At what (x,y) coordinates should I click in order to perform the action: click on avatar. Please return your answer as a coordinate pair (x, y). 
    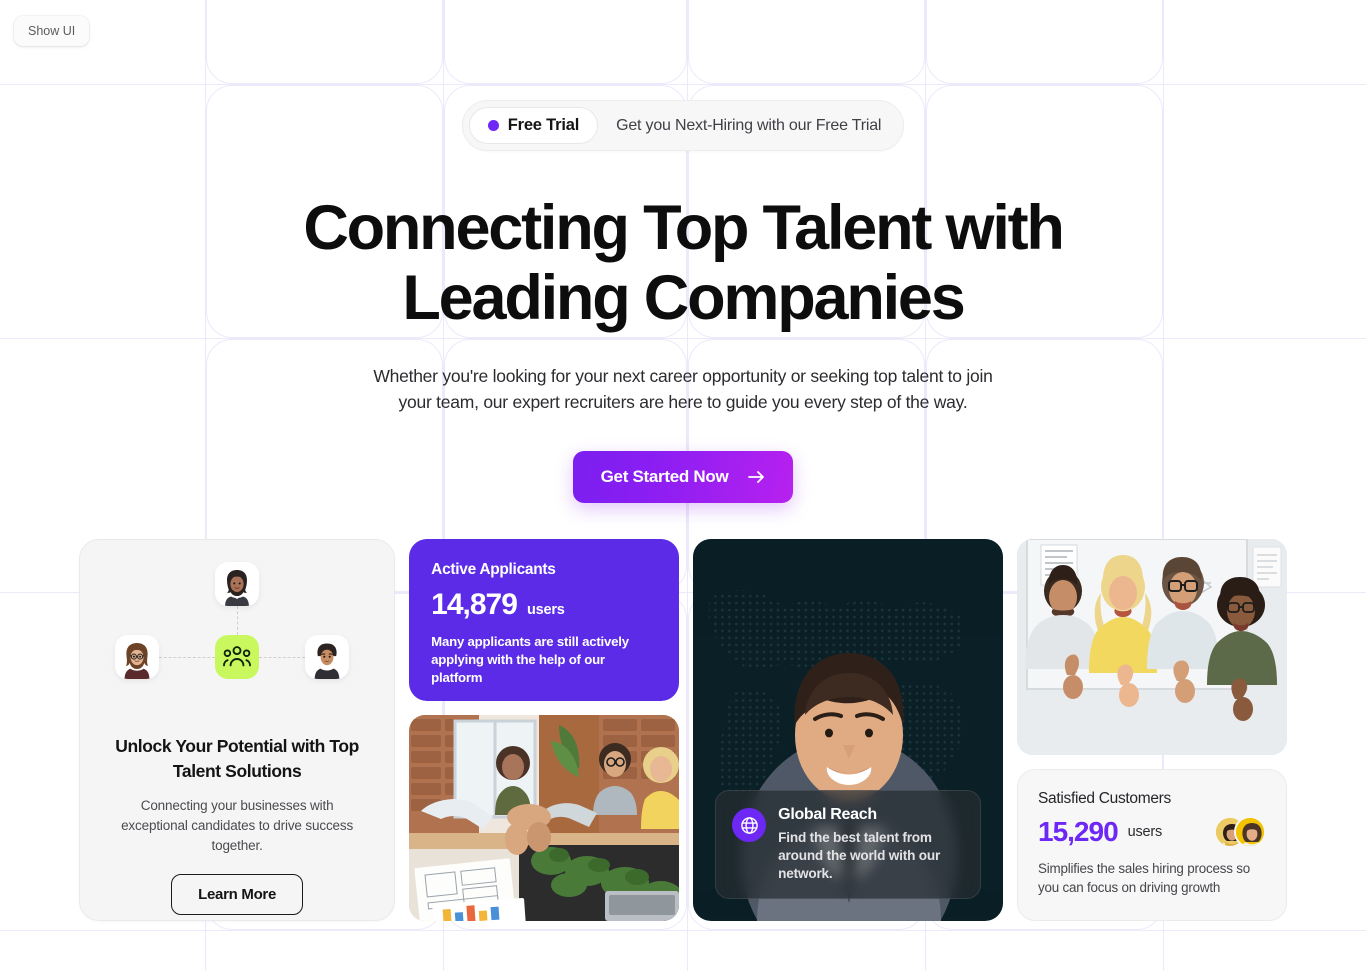
    Looking at the image, I should click on (1250, 832).